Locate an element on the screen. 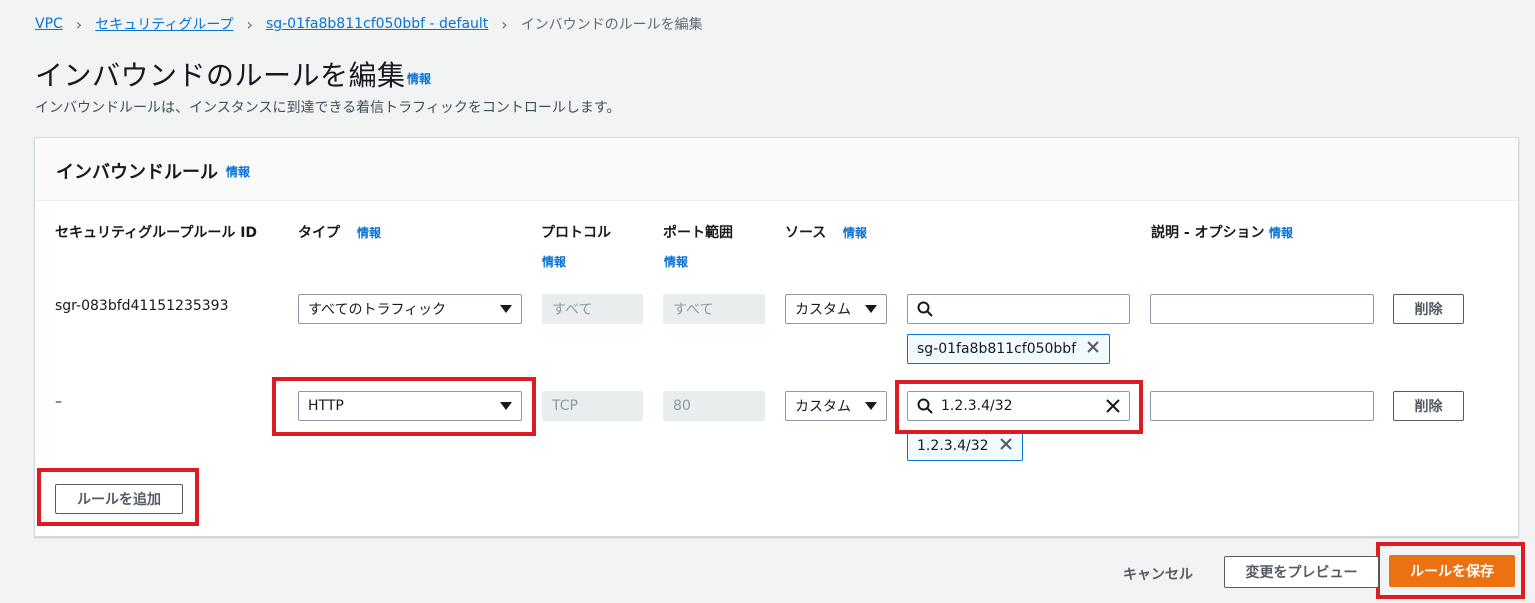 The height and width of the screenshot is (603, 1535). source-token: 1.2.3.4/32 is located at coordinates (965, 446).